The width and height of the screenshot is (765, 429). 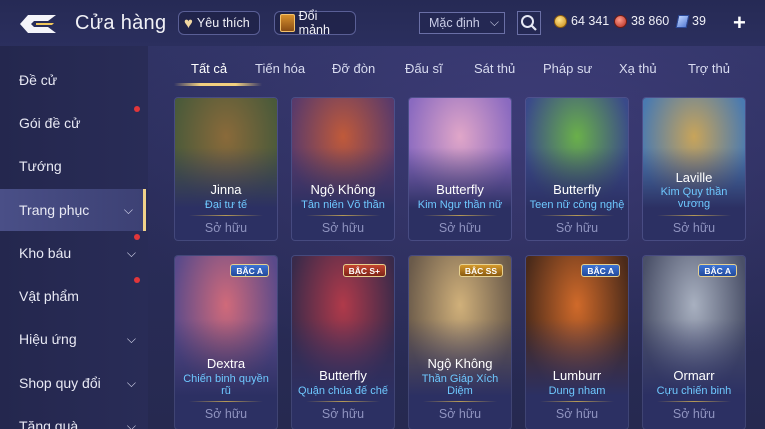 What do you see at coordinates (226, 189) in the screenshot?
I see `hero-name: Jinna` at bounding box center [226, 189].